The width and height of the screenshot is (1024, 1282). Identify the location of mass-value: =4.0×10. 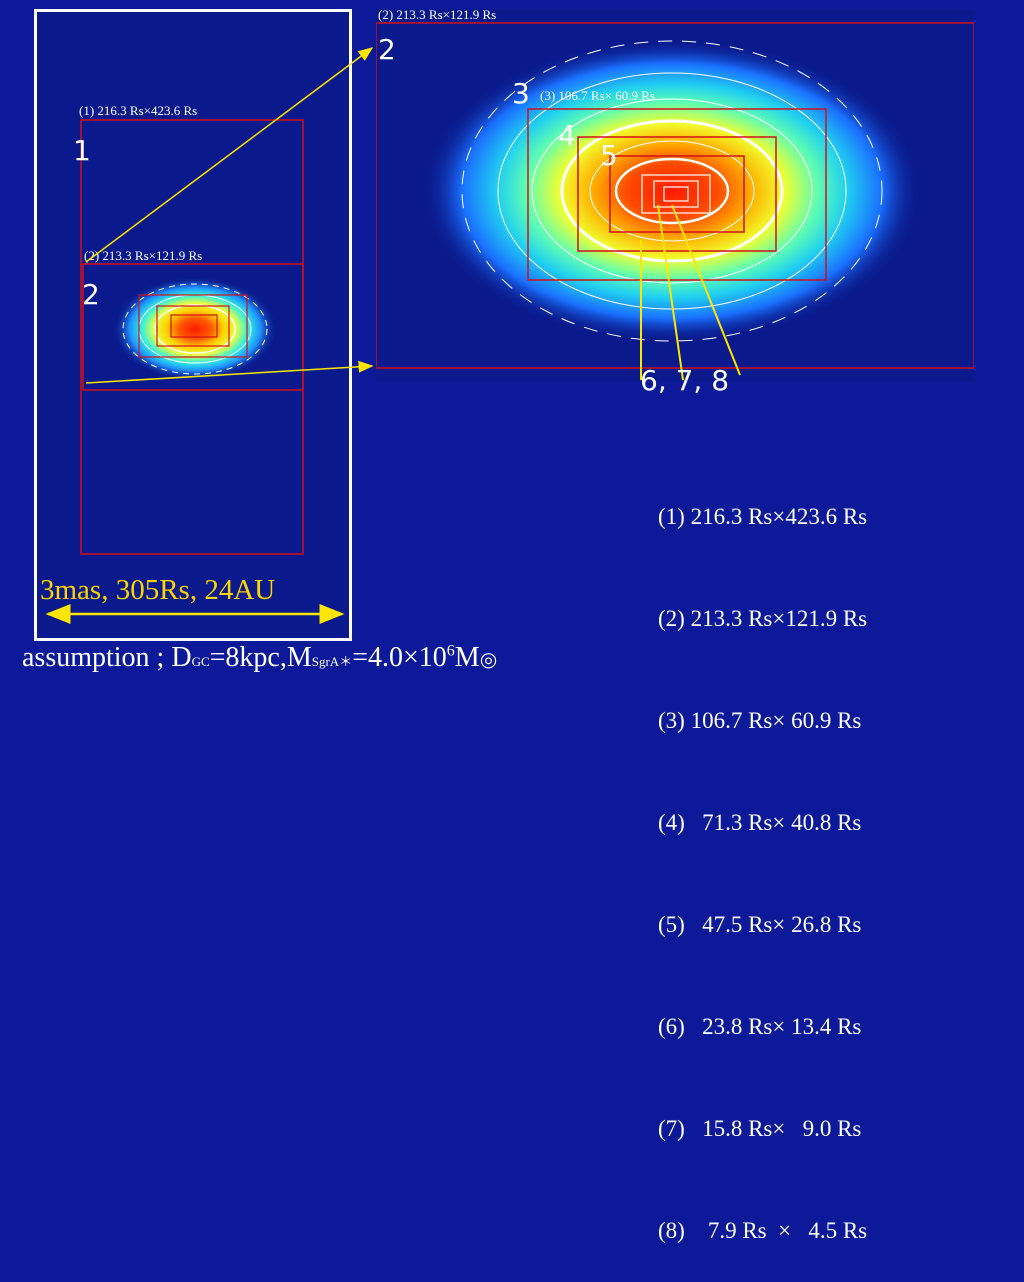
(399, 657).